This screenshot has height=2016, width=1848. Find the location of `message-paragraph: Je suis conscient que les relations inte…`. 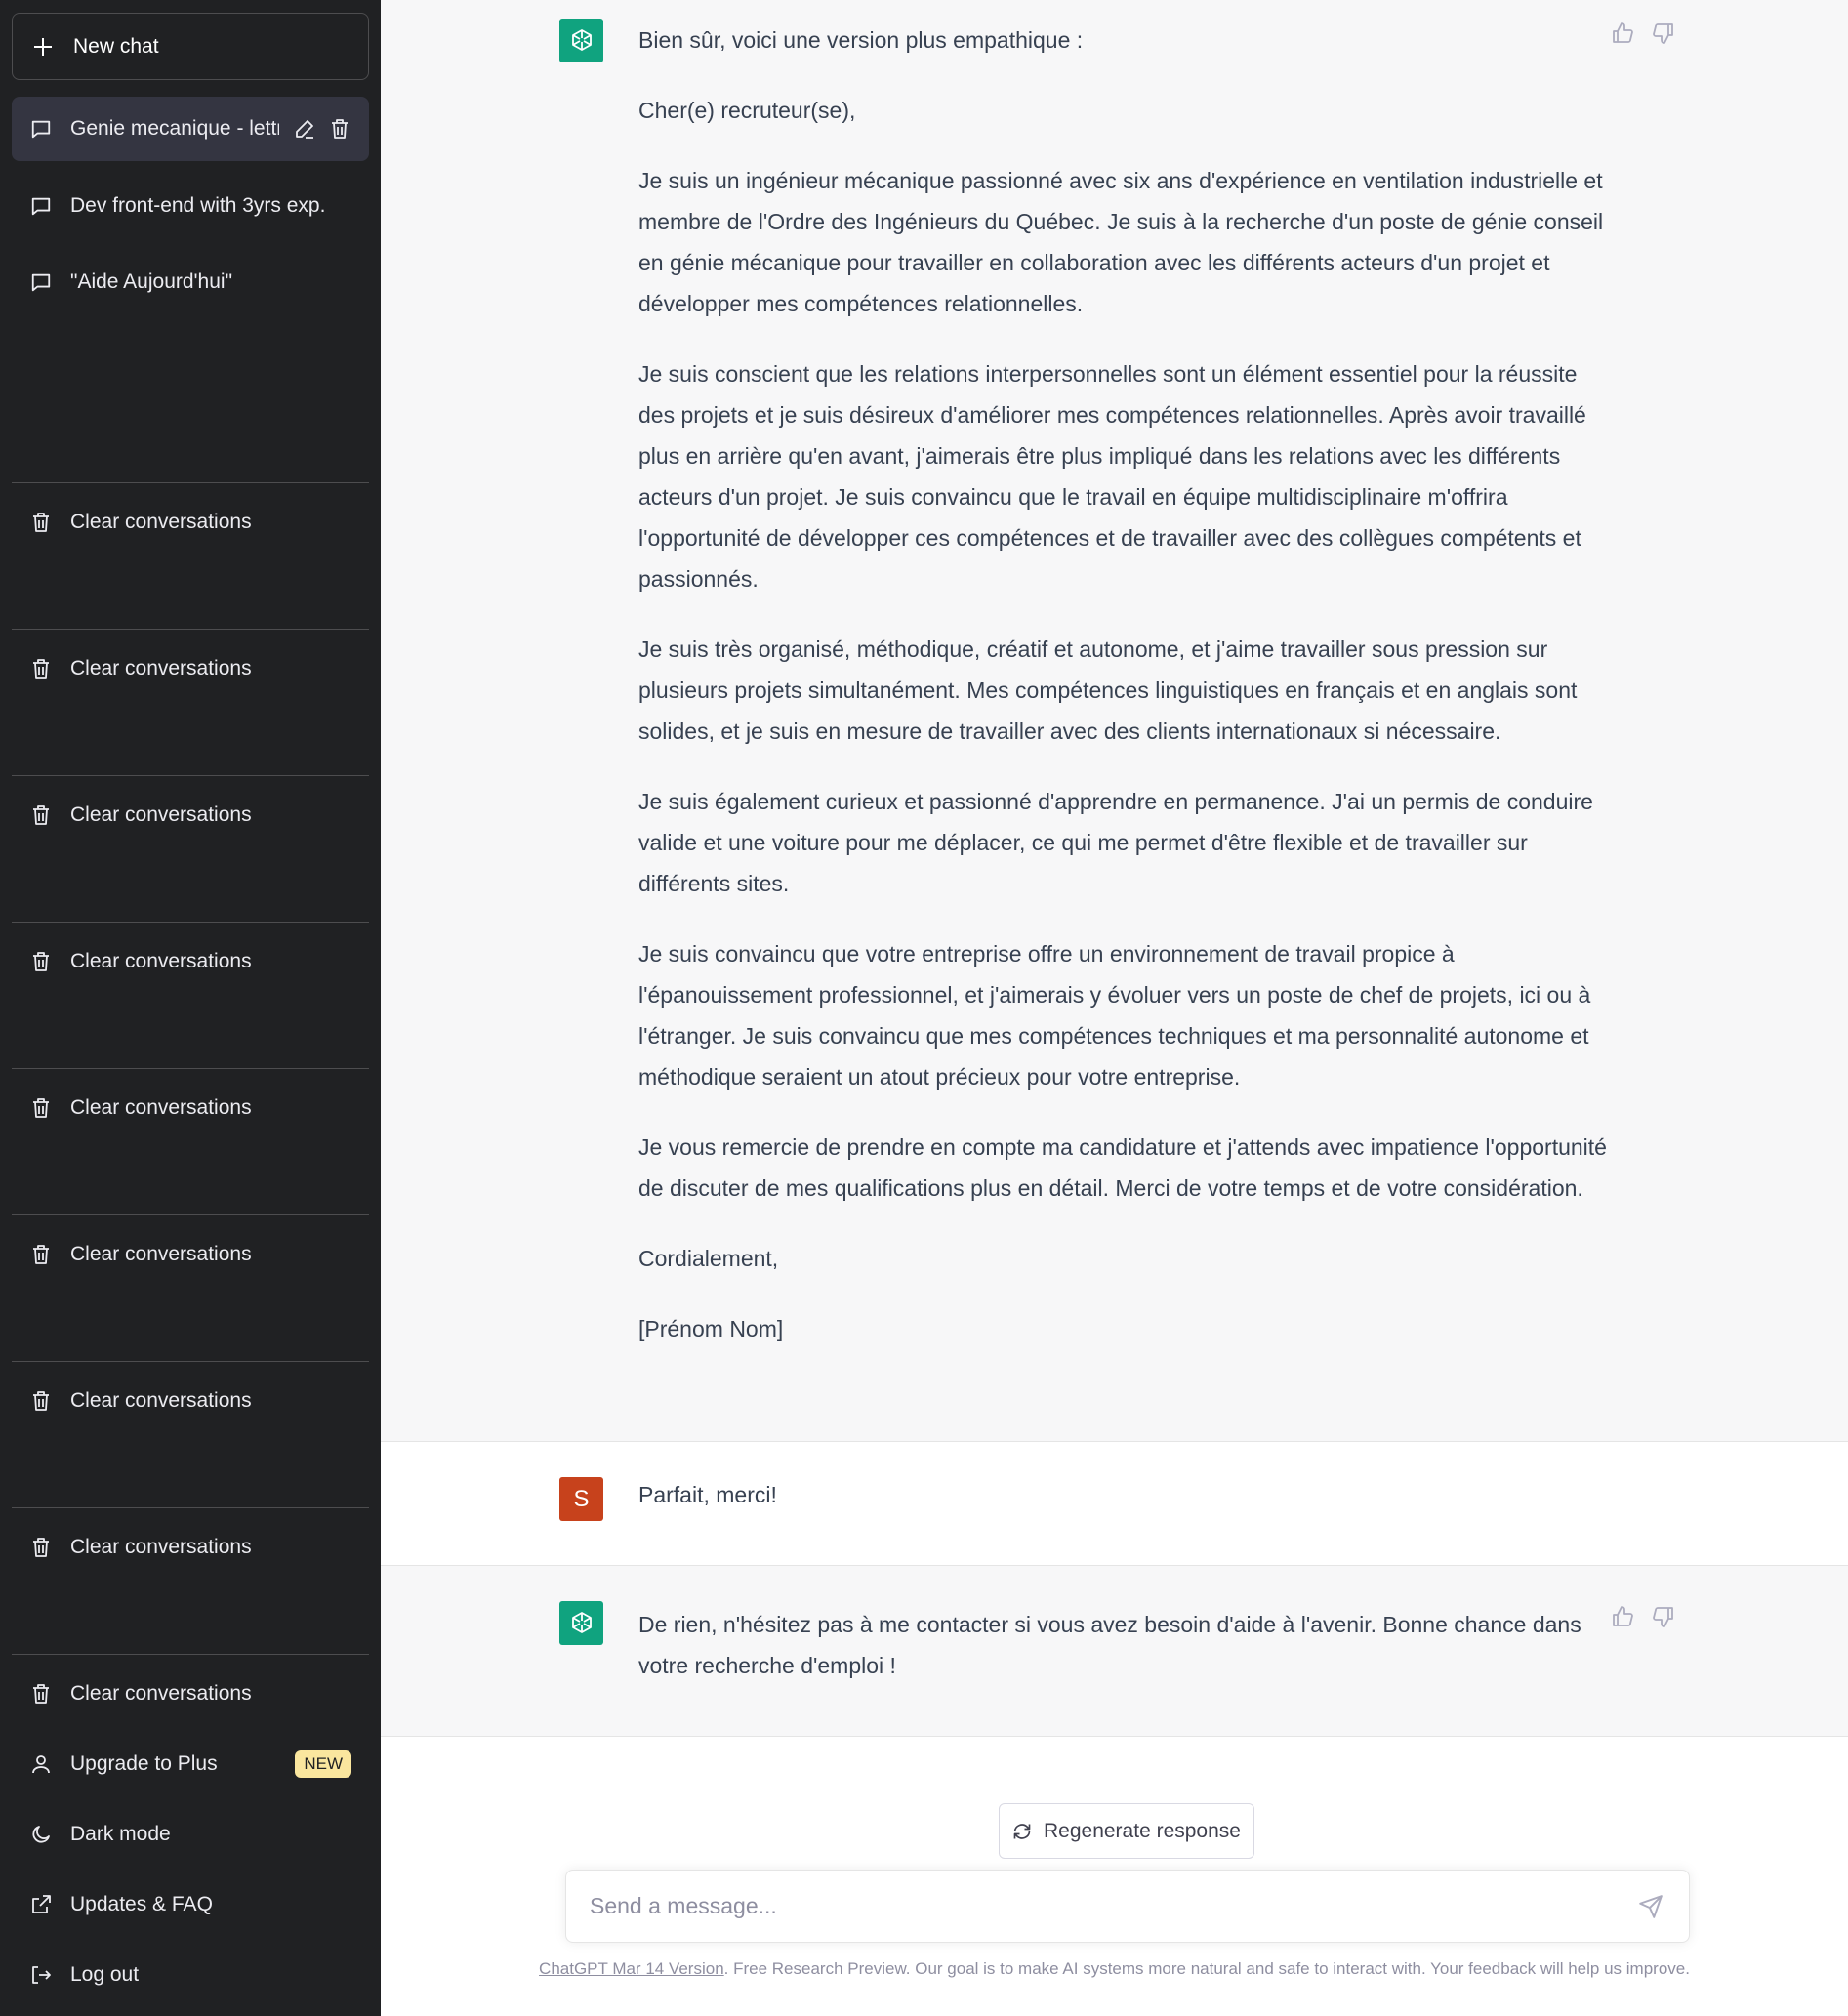

message-paragraph: Je suis conscient que les relations inte… is located at coordinates (1112, 476).